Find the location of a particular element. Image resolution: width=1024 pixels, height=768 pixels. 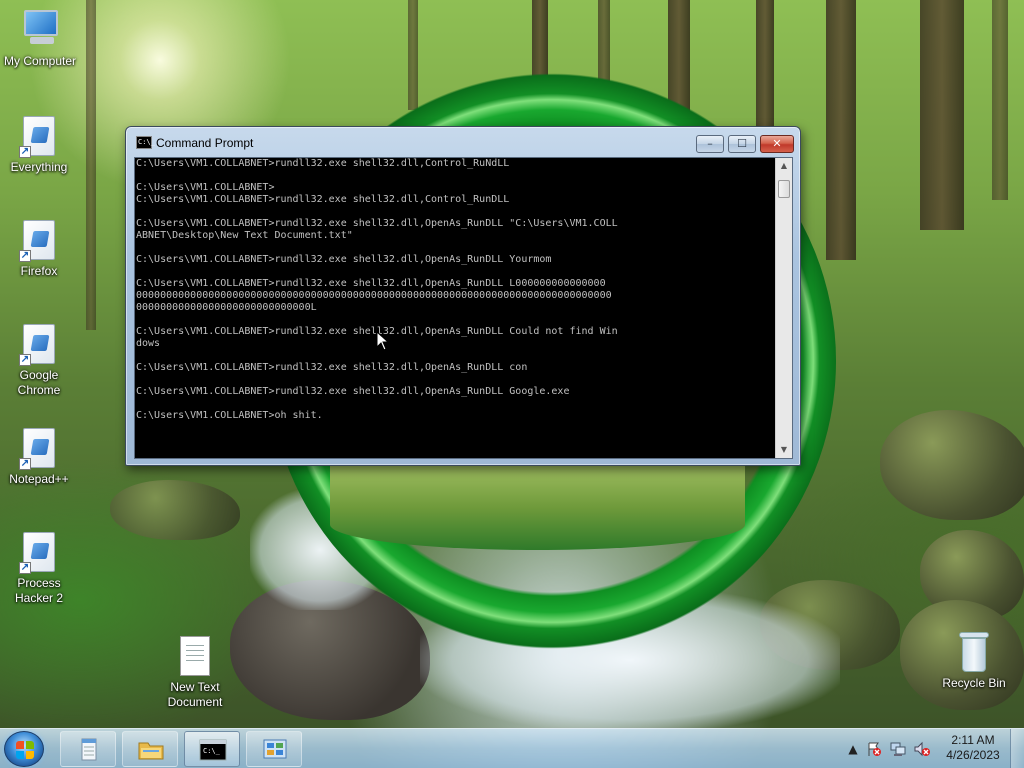

desktop-icon-label: Google Chrome is located at coordinates (39, 382).